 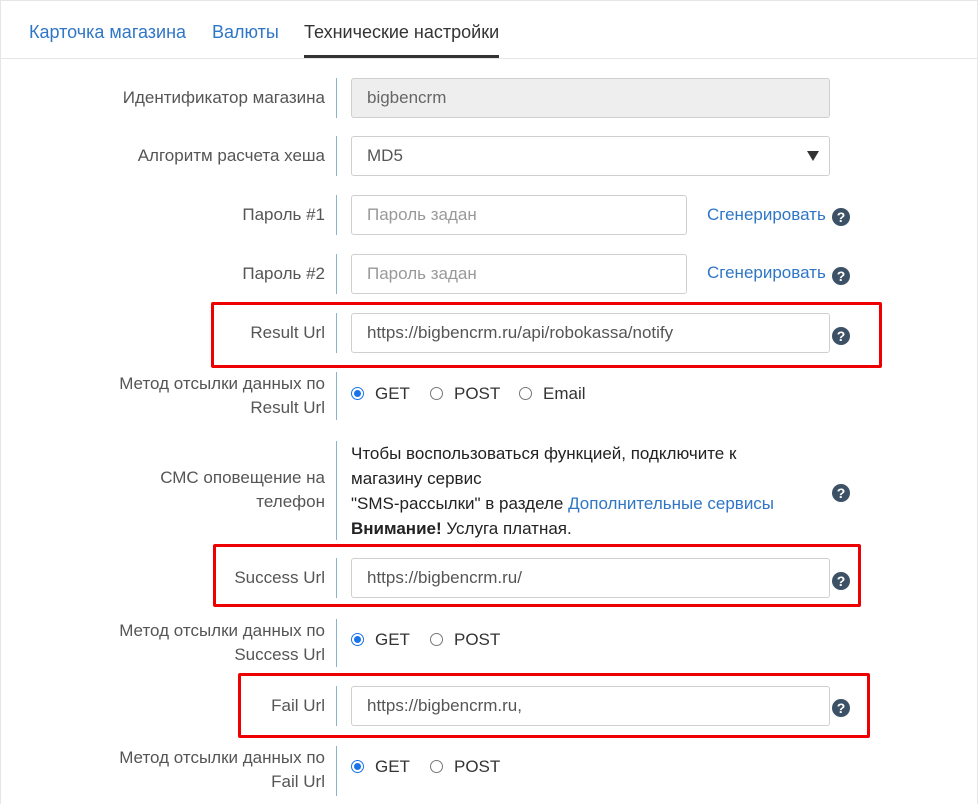 I want to click on password1-input: Пароль задан, so click(x=519, y=215).